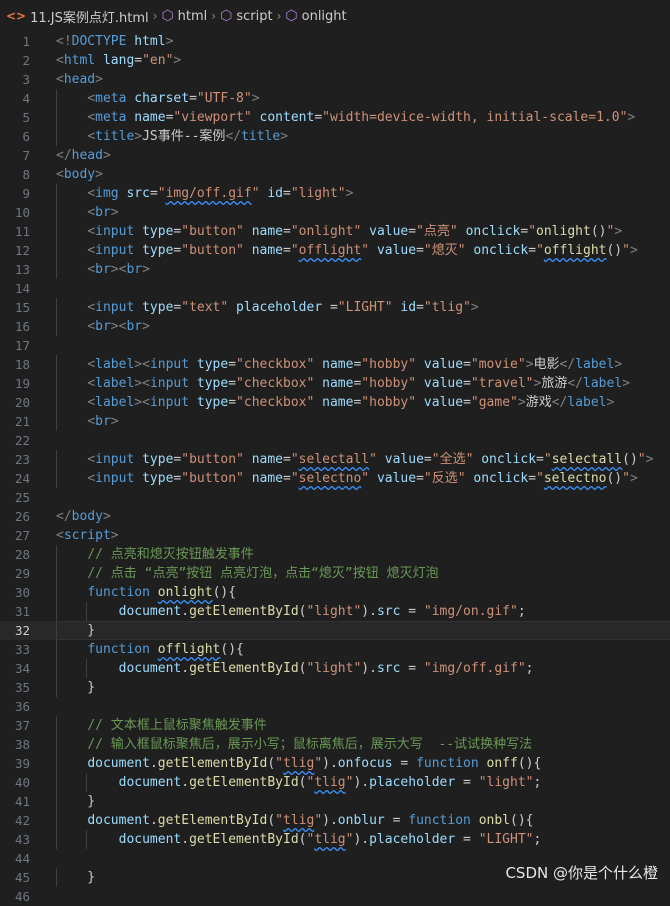 Image resolution: width=670 pixels, height=906 pixels. I want to click on code-line: 32 }, so click(335, 630).